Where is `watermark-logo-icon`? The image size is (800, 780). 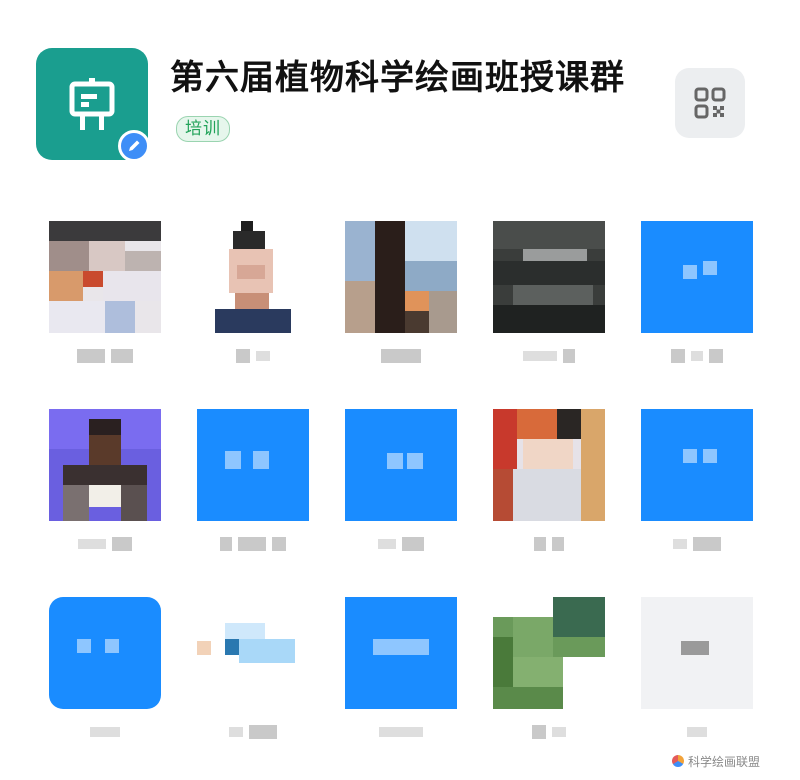 watermark-logo-icon is located at coordinates (678, 761).